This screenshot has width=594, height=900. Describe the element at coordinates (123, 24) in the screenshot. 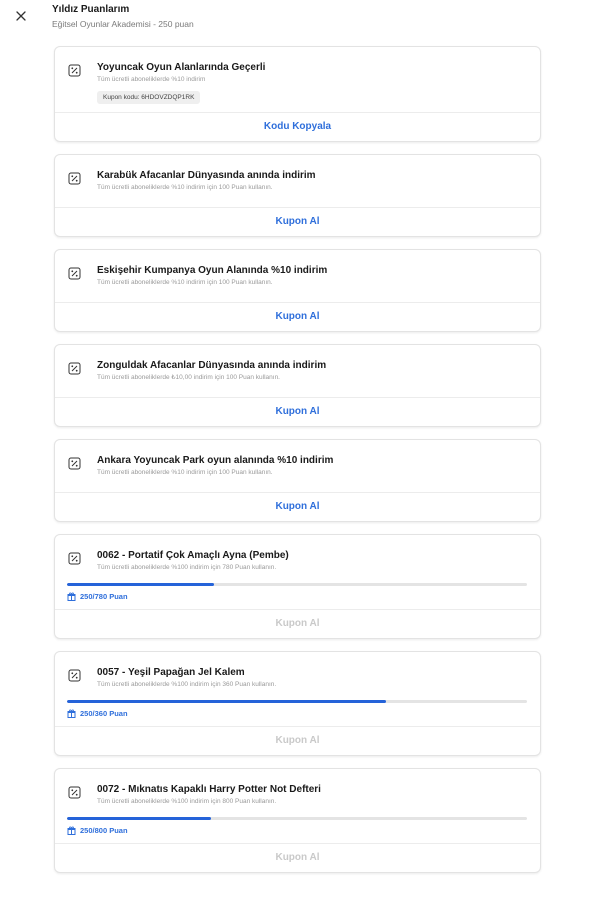

I see `page-subtitle: Eğitsel Oyunlar Akademisi - 250 puan` at that location.